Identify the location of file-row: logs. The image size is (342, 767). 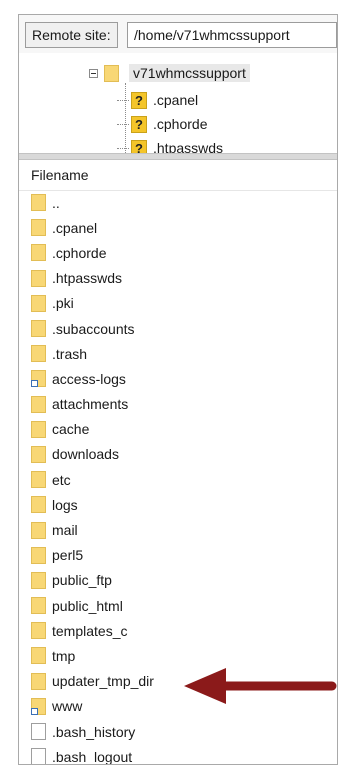
(178, 504).